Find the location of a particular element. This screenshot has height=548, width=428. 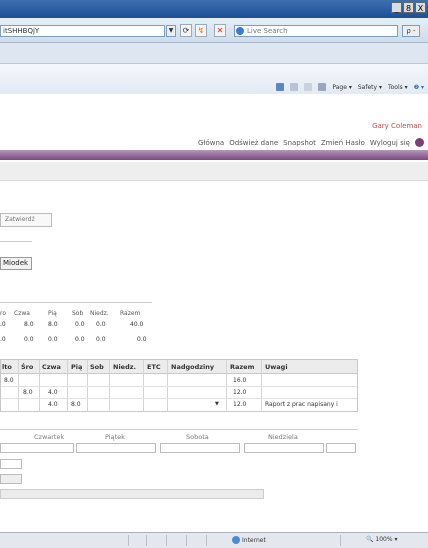

summary-header: ro Czwa Pią Sob Niedz. Razem is located at coordinates (76, 314).